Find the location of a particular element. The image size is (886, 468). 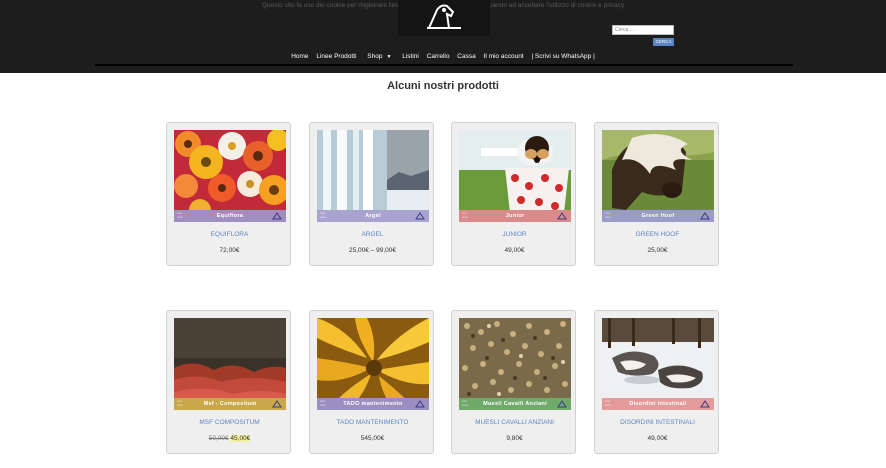

nav-item-cassa: Cassa is located at coordinates (466, 56).